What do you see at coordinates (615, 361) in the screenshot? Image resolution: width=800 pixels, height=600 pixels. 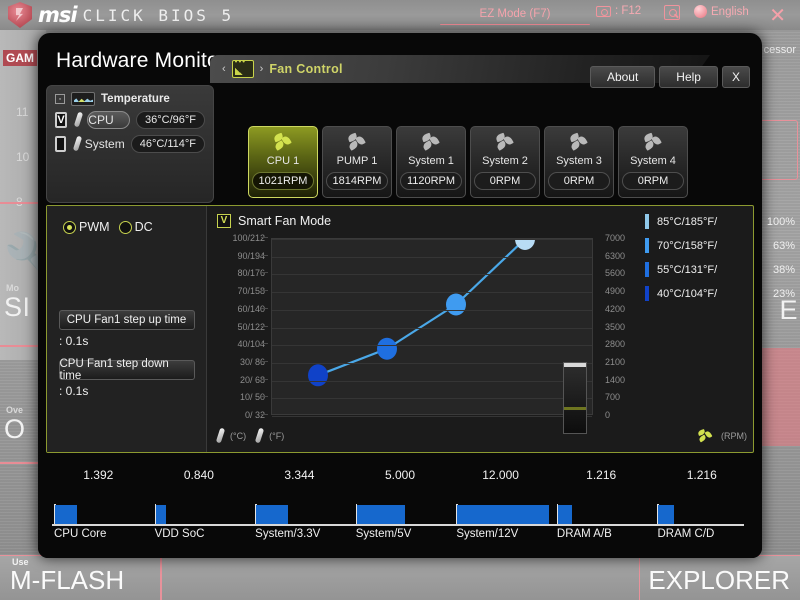 I see `right-axis-tick: 2100` at bounding box center [615, 361].